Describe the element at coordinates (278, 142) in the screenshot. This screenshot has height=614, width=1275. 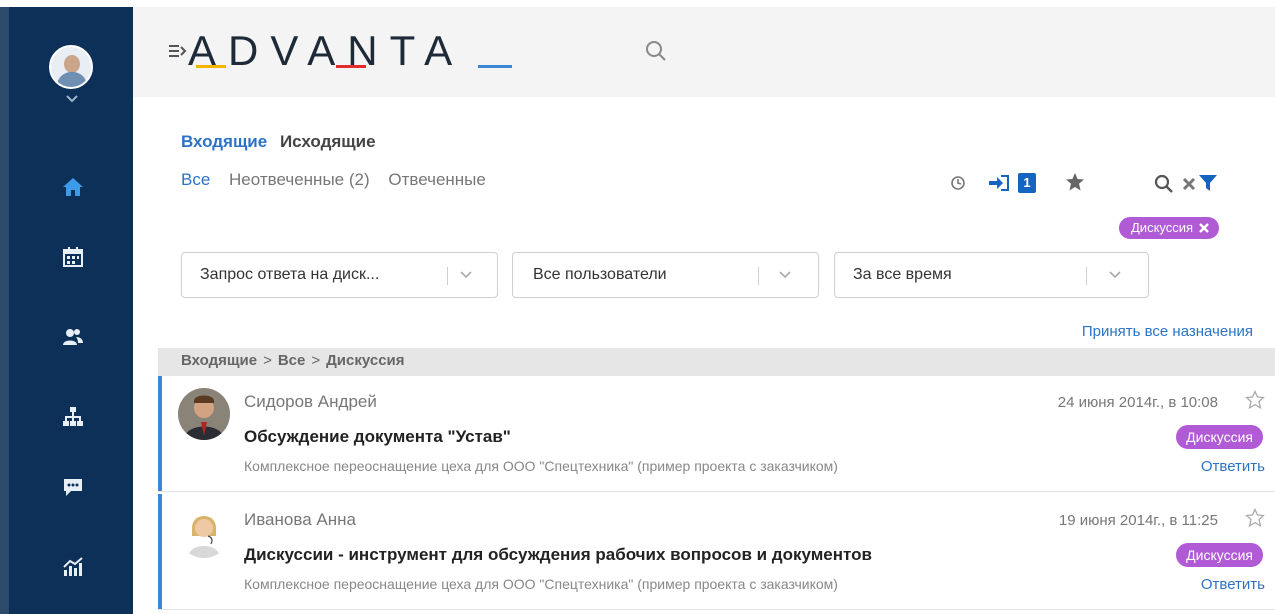
I see `direction-tabs: Входящие Исходящие` at that location.